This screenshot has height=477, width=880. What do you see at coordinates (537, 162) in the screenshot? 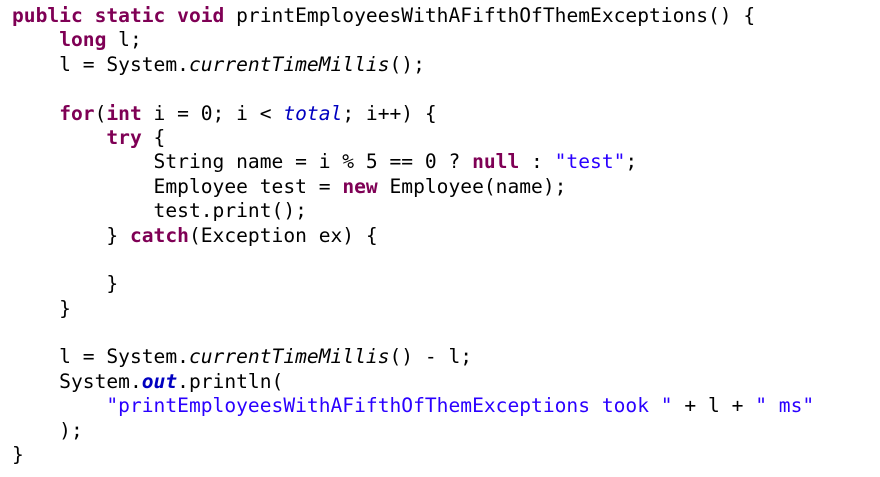
I see `code-token: :` at bounding box center [537, 162].